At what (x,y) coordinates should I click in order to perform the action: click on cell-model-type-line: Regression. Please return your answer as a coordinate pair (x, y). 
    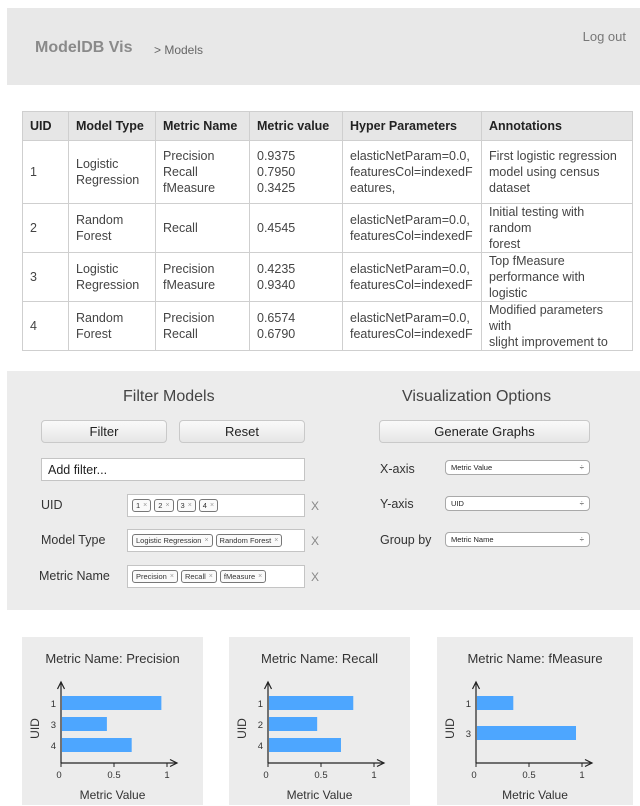
    Looking at the image, I should click on (108, 285).